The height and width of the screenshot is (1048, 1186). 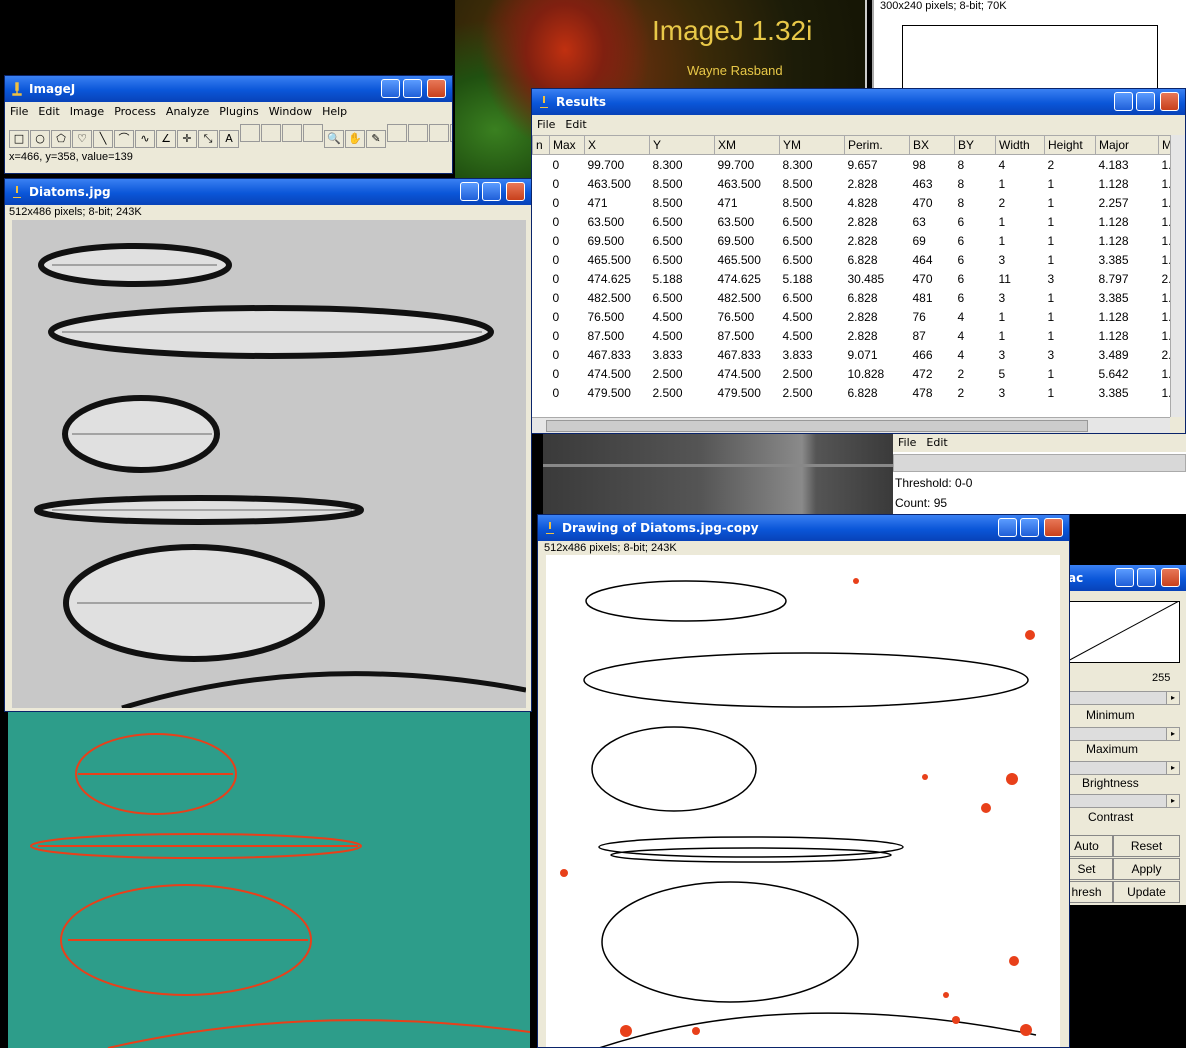 What do you see at coordinates (19, 139) in the screenshot?
I see `rectangle-tool: □` at bounding box center [19, 139].